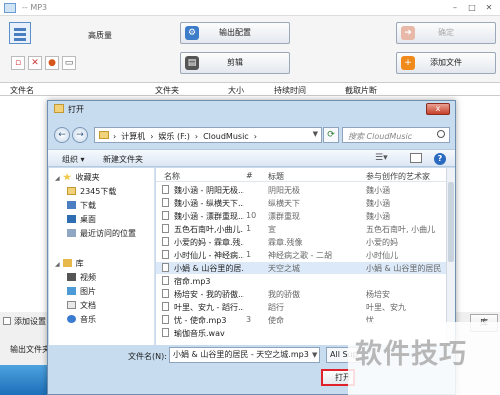 This screenshot has height=395, width=500. Describe the element at coordinates (382, 242) in the screenshot. I see `file-artist: 小爱的妈` at that location.